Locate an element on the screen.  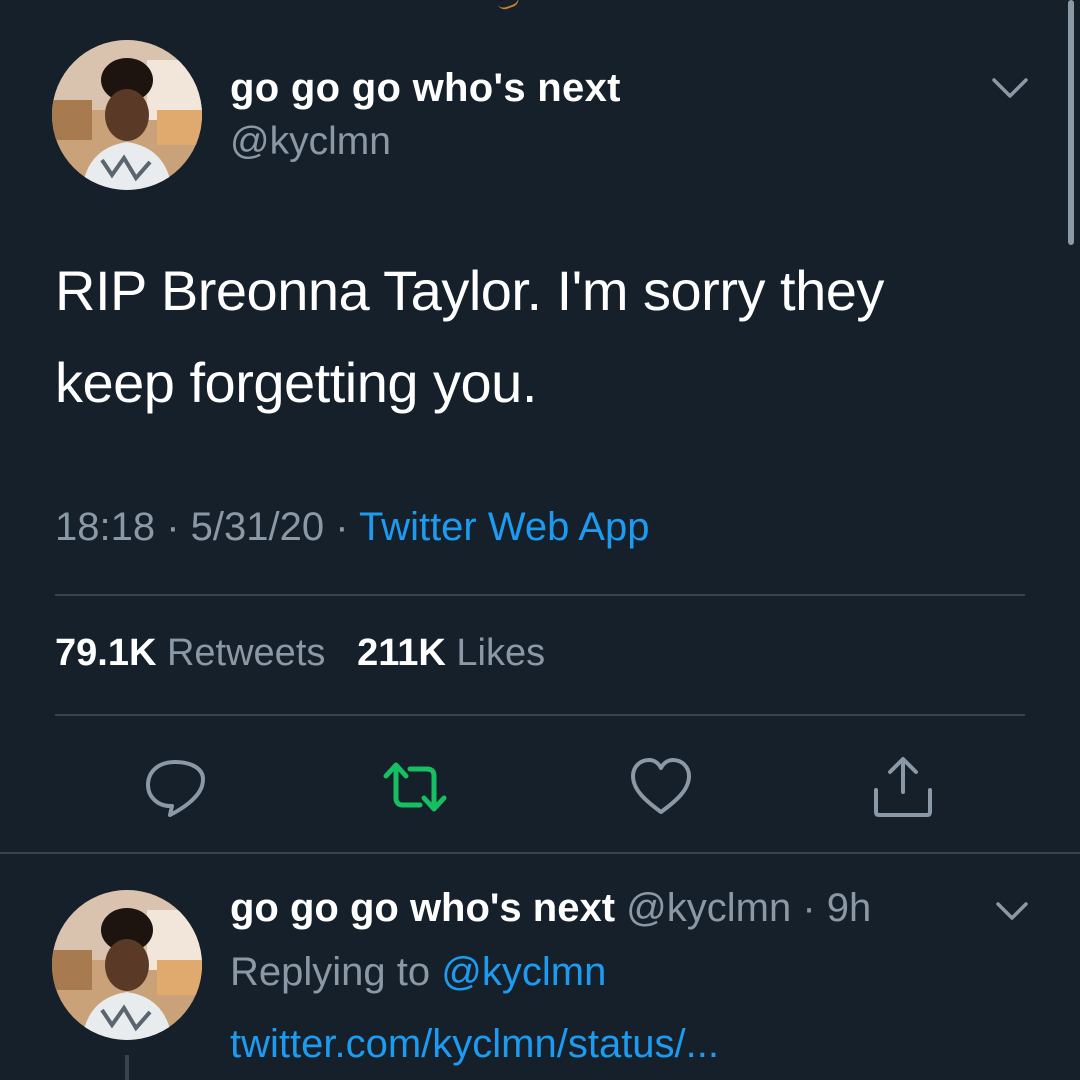
reply-avatar is located at coordinates (127, 965).